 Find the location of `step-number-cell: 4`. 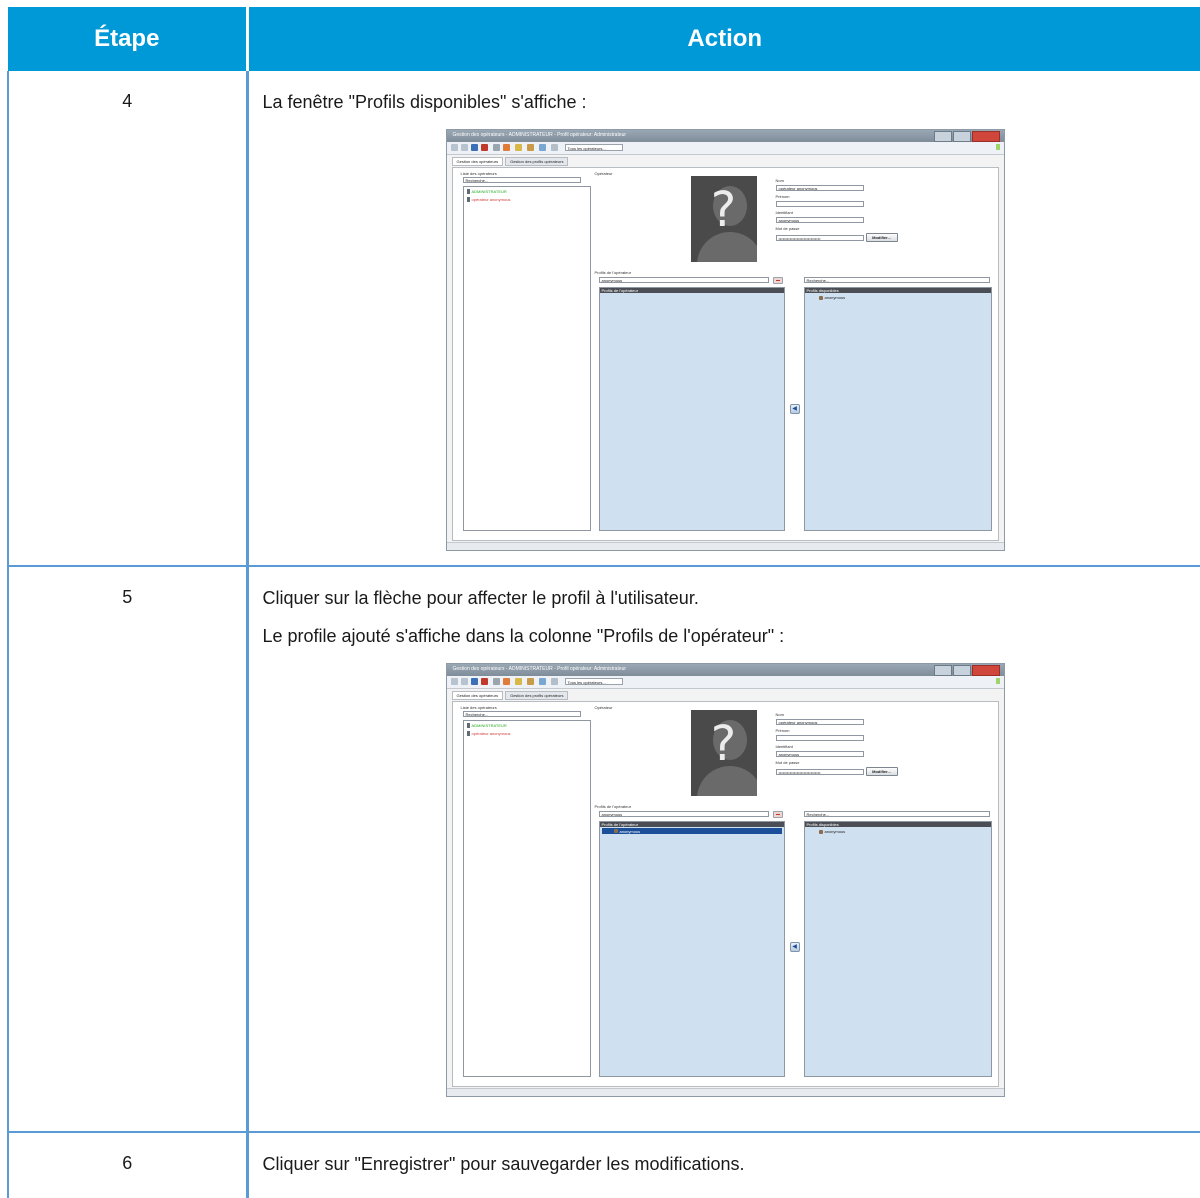

step-number-cell: 4 is located at coordinates (127, 318).